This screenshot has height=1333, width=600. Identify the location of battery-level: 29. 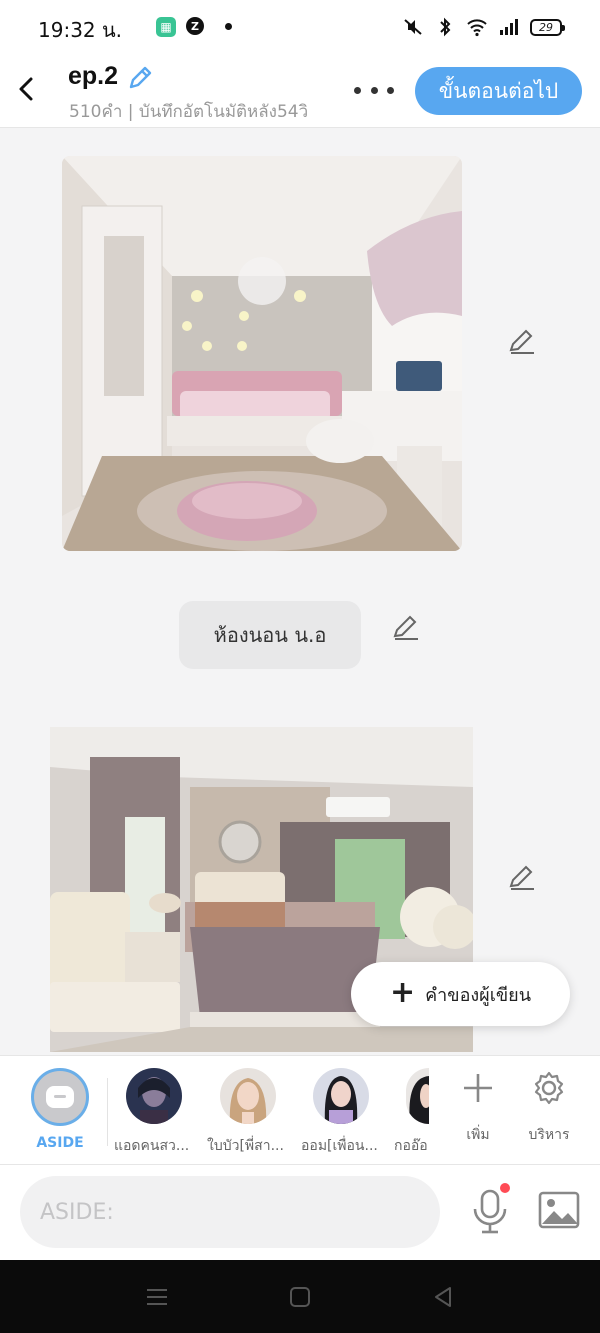
(546, 27).